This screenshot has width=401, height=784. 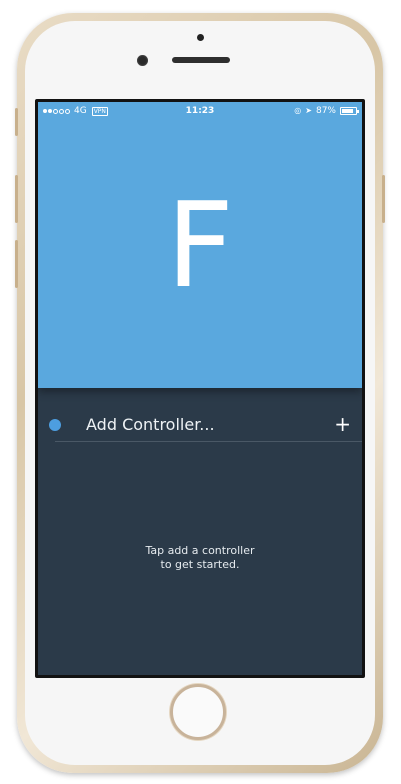 What do you see at coordinates (16, 264) in the screenshot?
I see `volume-down-button` at bounding box center [16, 264].